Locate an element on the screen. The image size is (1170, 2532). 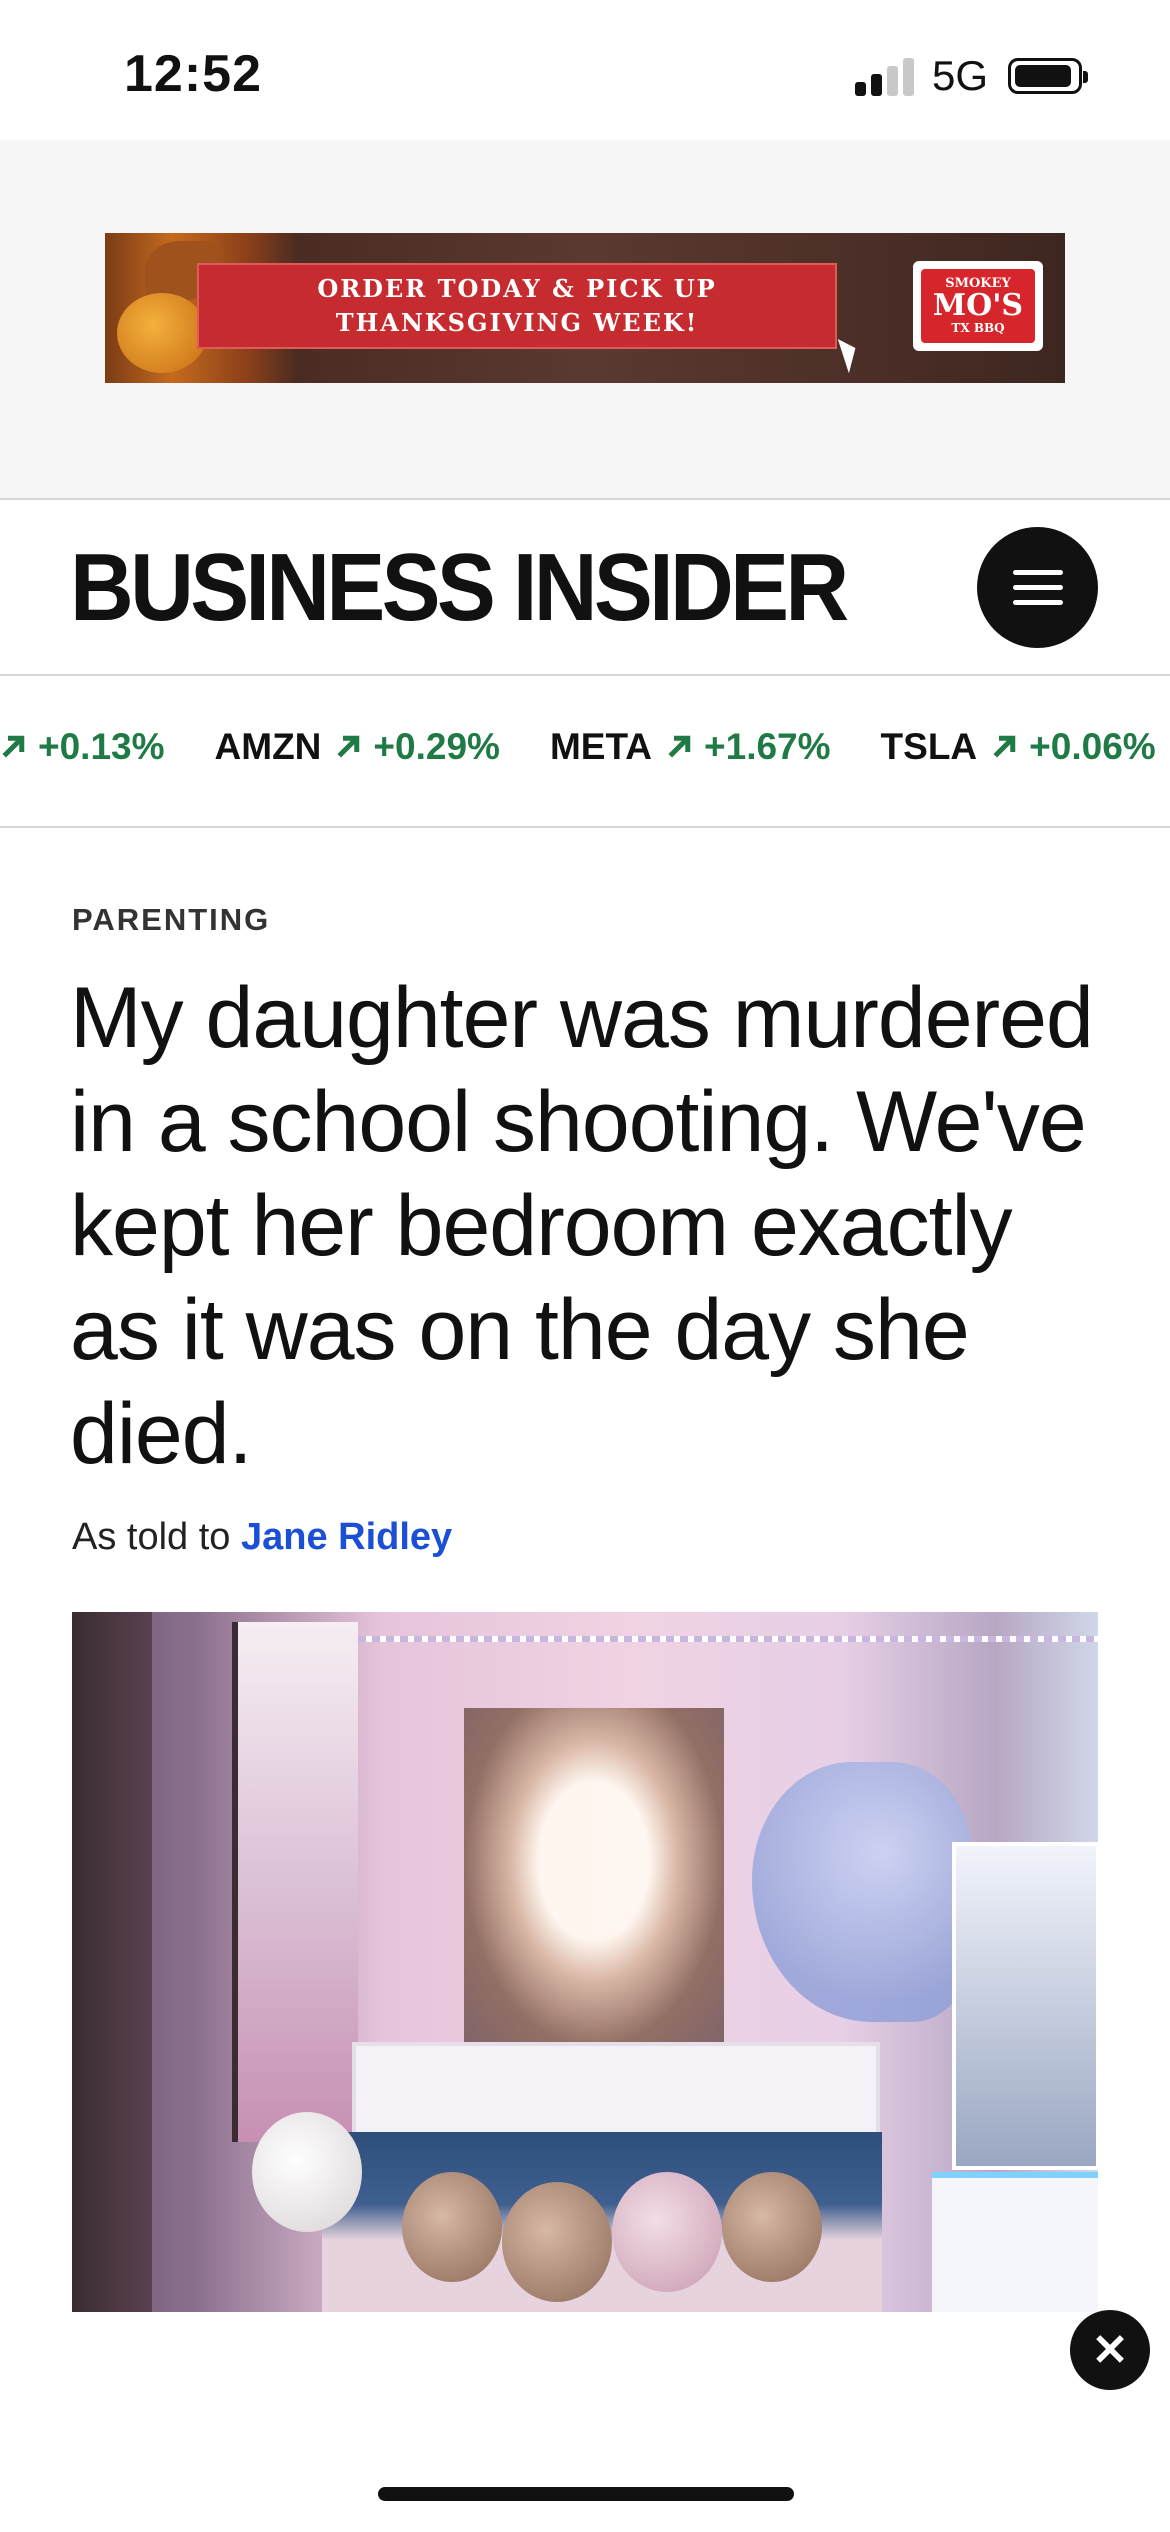
string-lights is located at coordinates (725, 1639).